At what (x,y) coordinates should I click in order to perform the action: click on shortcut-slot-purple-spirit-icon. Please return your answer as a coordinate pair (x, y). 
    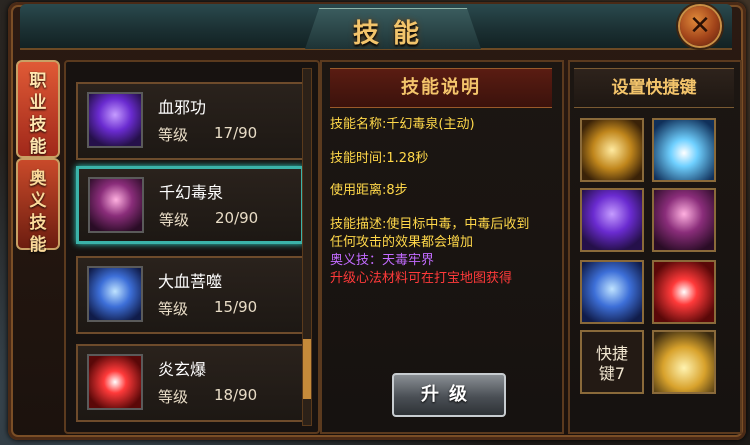
    Looking at the image, I should click on (612, 220).